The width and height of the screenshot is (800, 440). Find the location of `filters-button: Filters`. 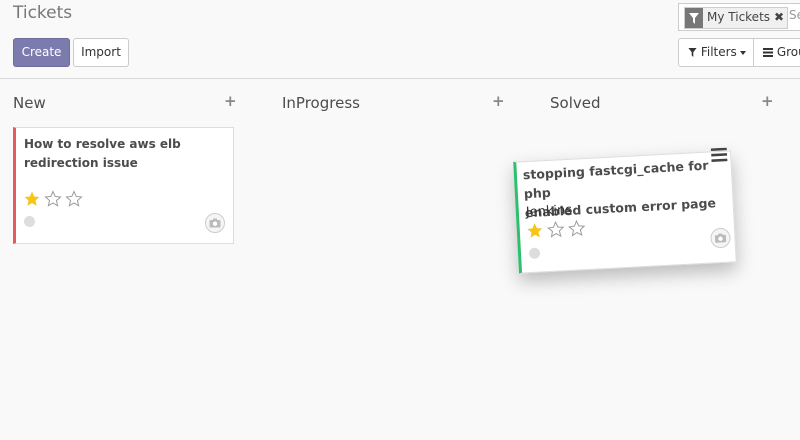

filters-button: Filters is located at coordinates (716, 52).